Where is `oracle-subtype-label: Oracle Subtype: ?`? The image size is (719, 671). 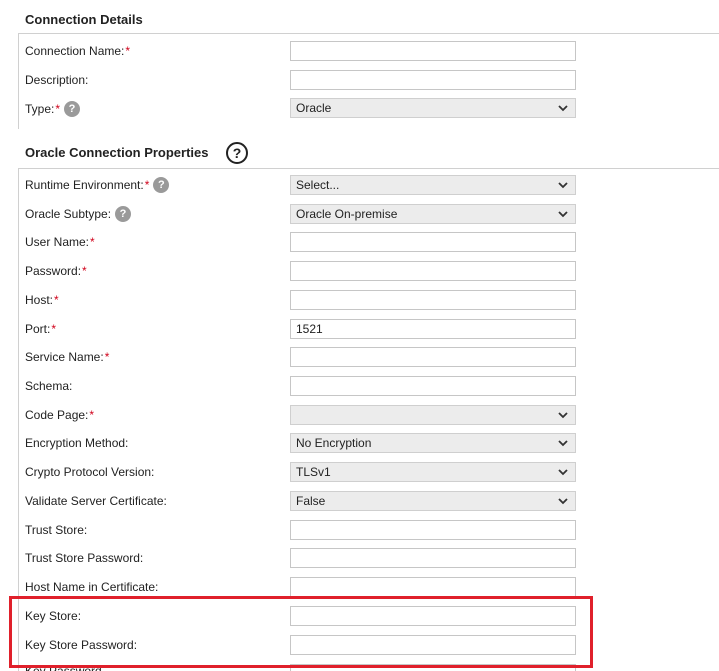
oracle-subtype-label: Oracle Subtype: ? is located at coordinates (78, 214).